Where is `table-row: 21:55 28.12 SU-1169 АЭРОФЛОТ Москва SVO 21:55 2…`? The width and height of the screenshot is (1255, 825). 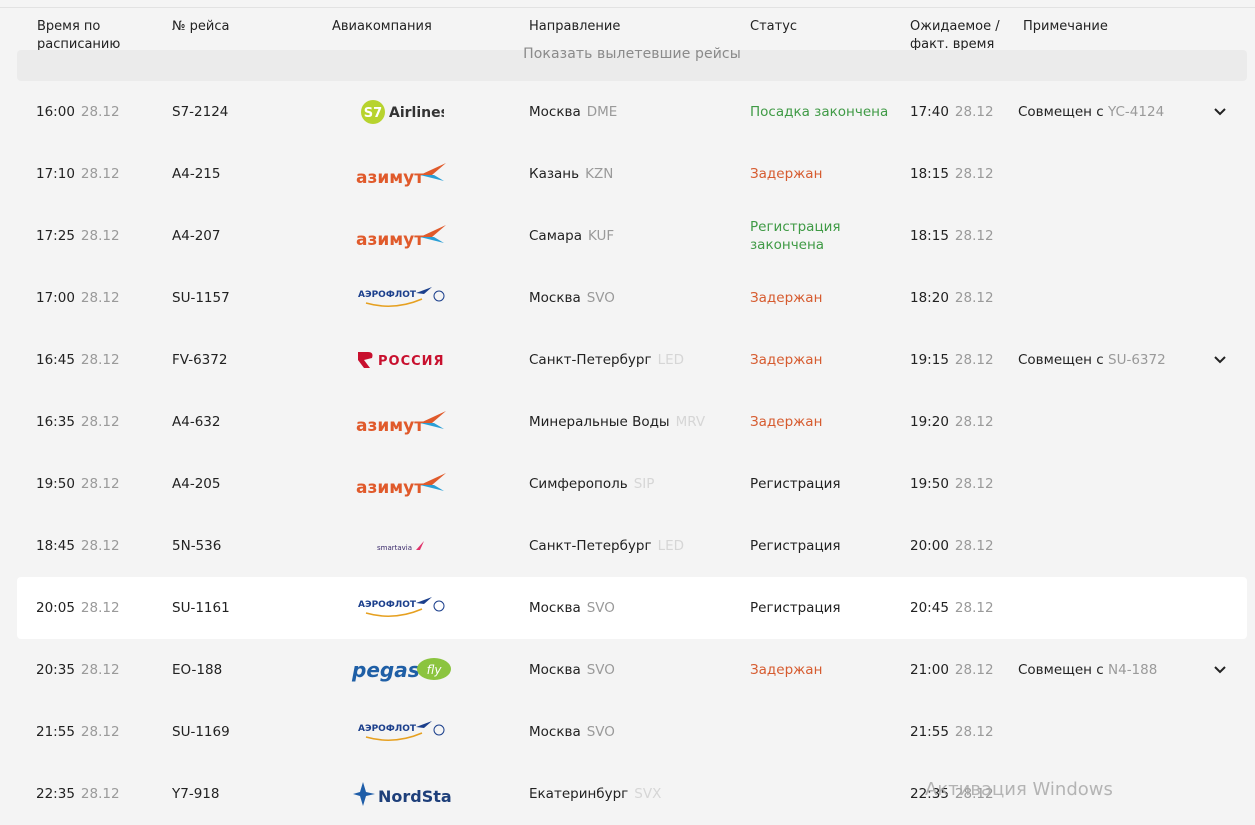 table-row: 21:55 28.12 SU-1169 АЭРОФЛОТ Москва SVO 21:55 2… is located at coordinates (632, 732).